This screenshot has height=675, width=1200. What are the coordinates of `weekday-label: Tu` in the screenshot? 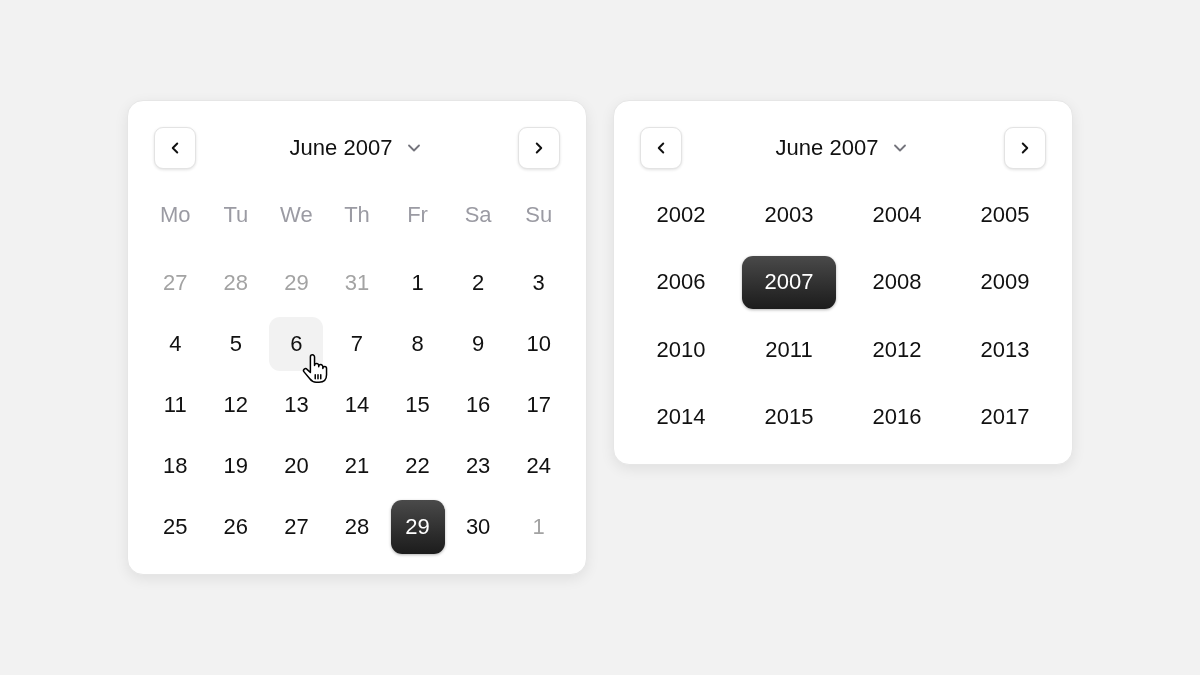 It's located at (236, 215).